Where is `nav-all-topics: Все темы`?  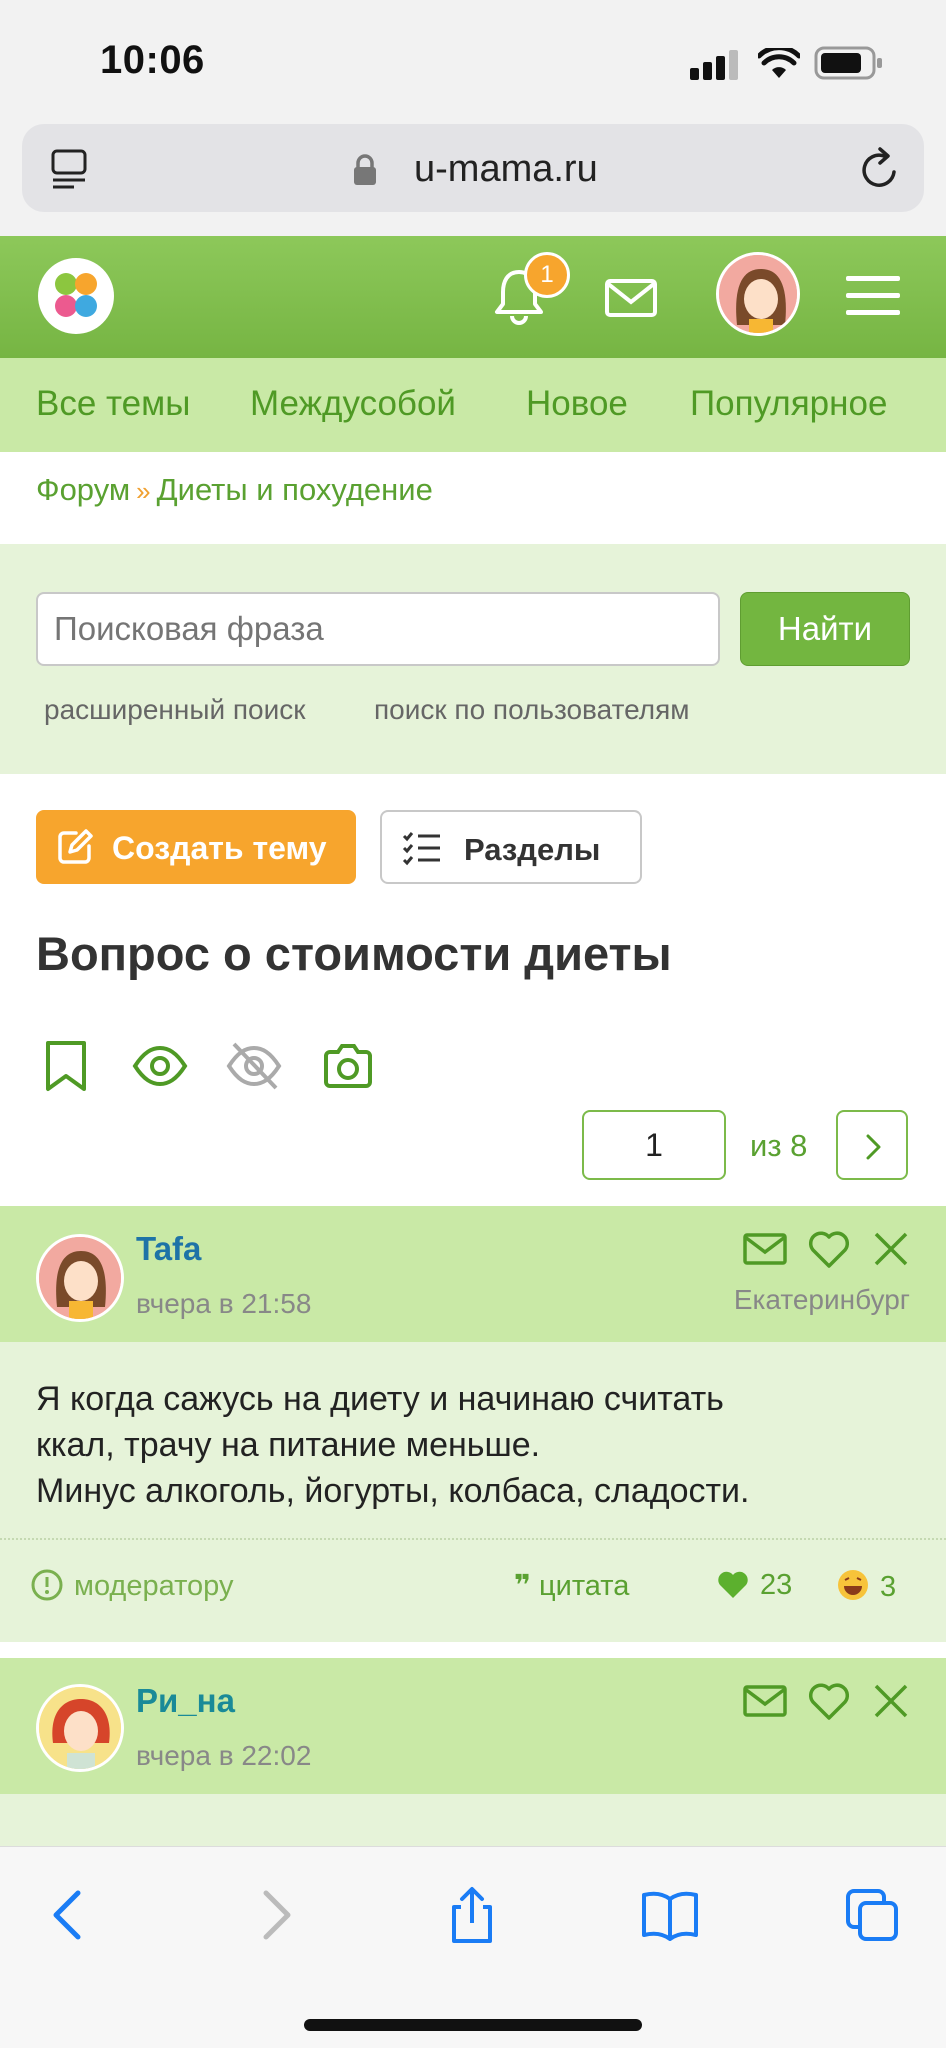 nav-all-topics: Все темы is located at coordinates (113, 404).